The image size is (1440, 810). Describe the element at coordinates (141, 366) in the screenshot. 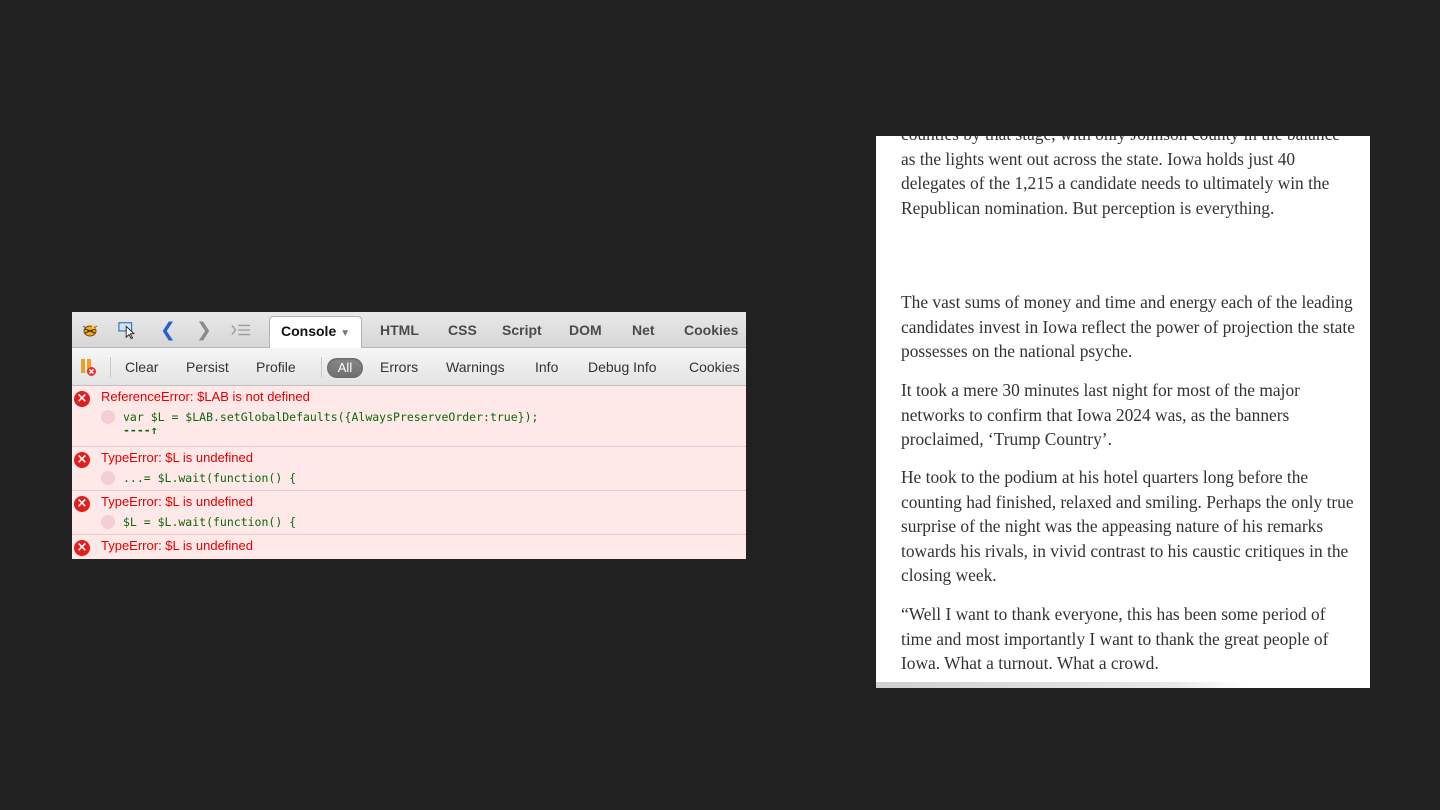

I see `clear-button: Clear` at that location.